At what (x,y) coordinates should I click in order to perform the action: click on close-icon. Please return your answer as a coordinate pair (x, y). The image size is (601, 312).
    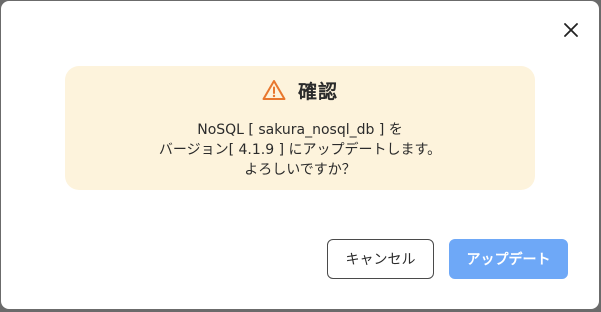
    Looking at the image, I should click on (571, 30).